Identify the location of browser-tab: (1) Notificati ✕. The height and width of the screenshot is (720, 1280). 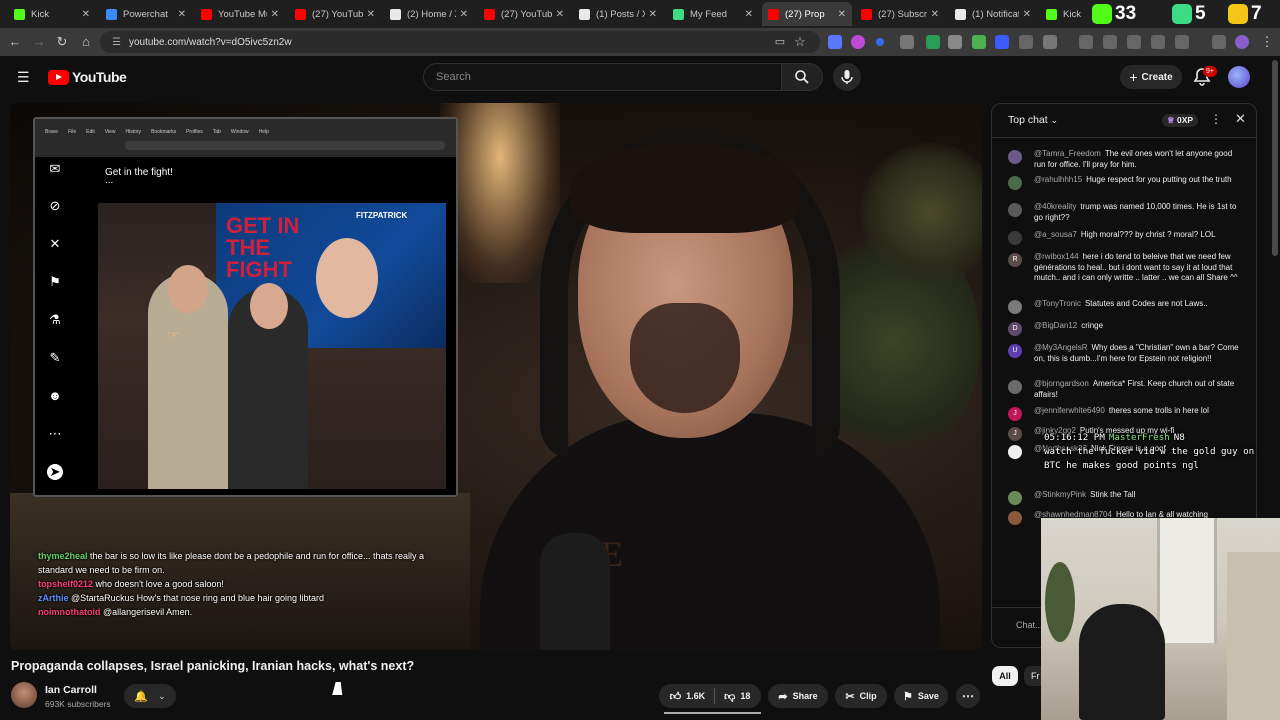
(993, 14).